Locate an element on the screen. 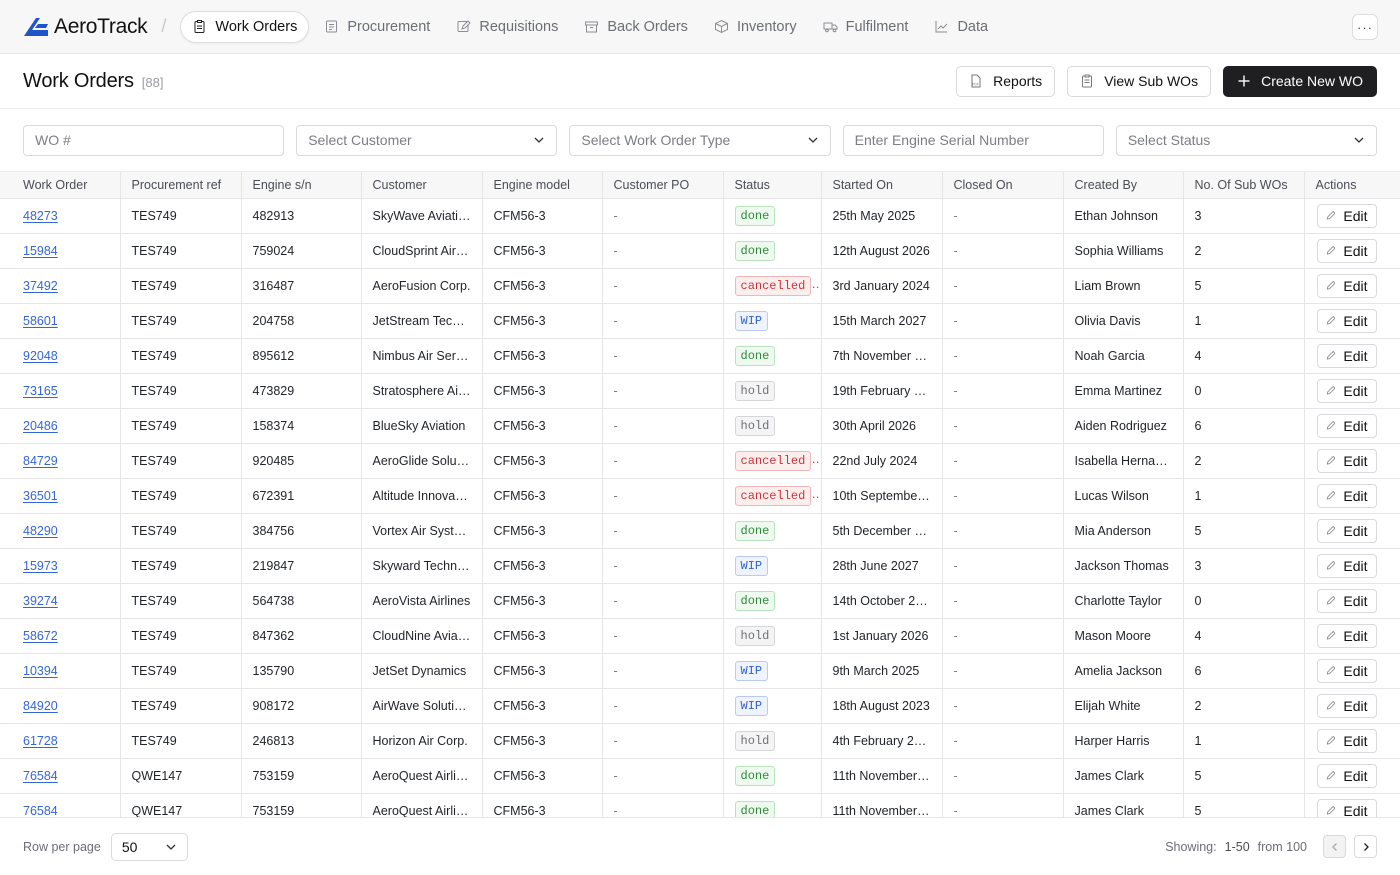 This screenshot has width=1400, height=875. engine-sn-cell: 895612 is located at coordinates (273, 355).